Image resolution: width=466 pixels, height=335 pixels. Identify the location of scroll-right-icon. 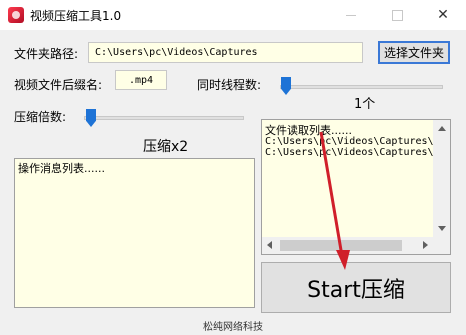
(425, 245).